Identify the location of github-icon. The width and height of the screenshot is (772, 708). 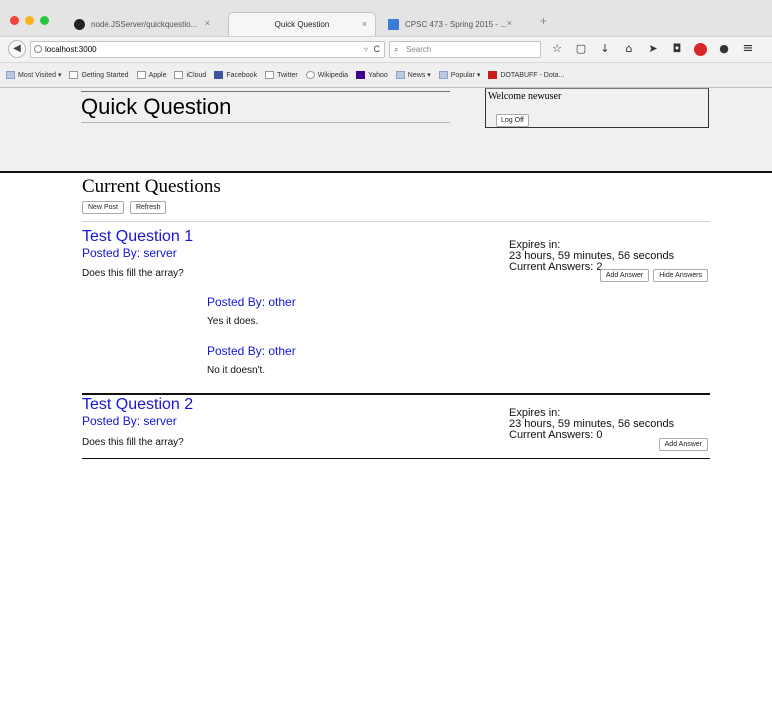
(79, 24).